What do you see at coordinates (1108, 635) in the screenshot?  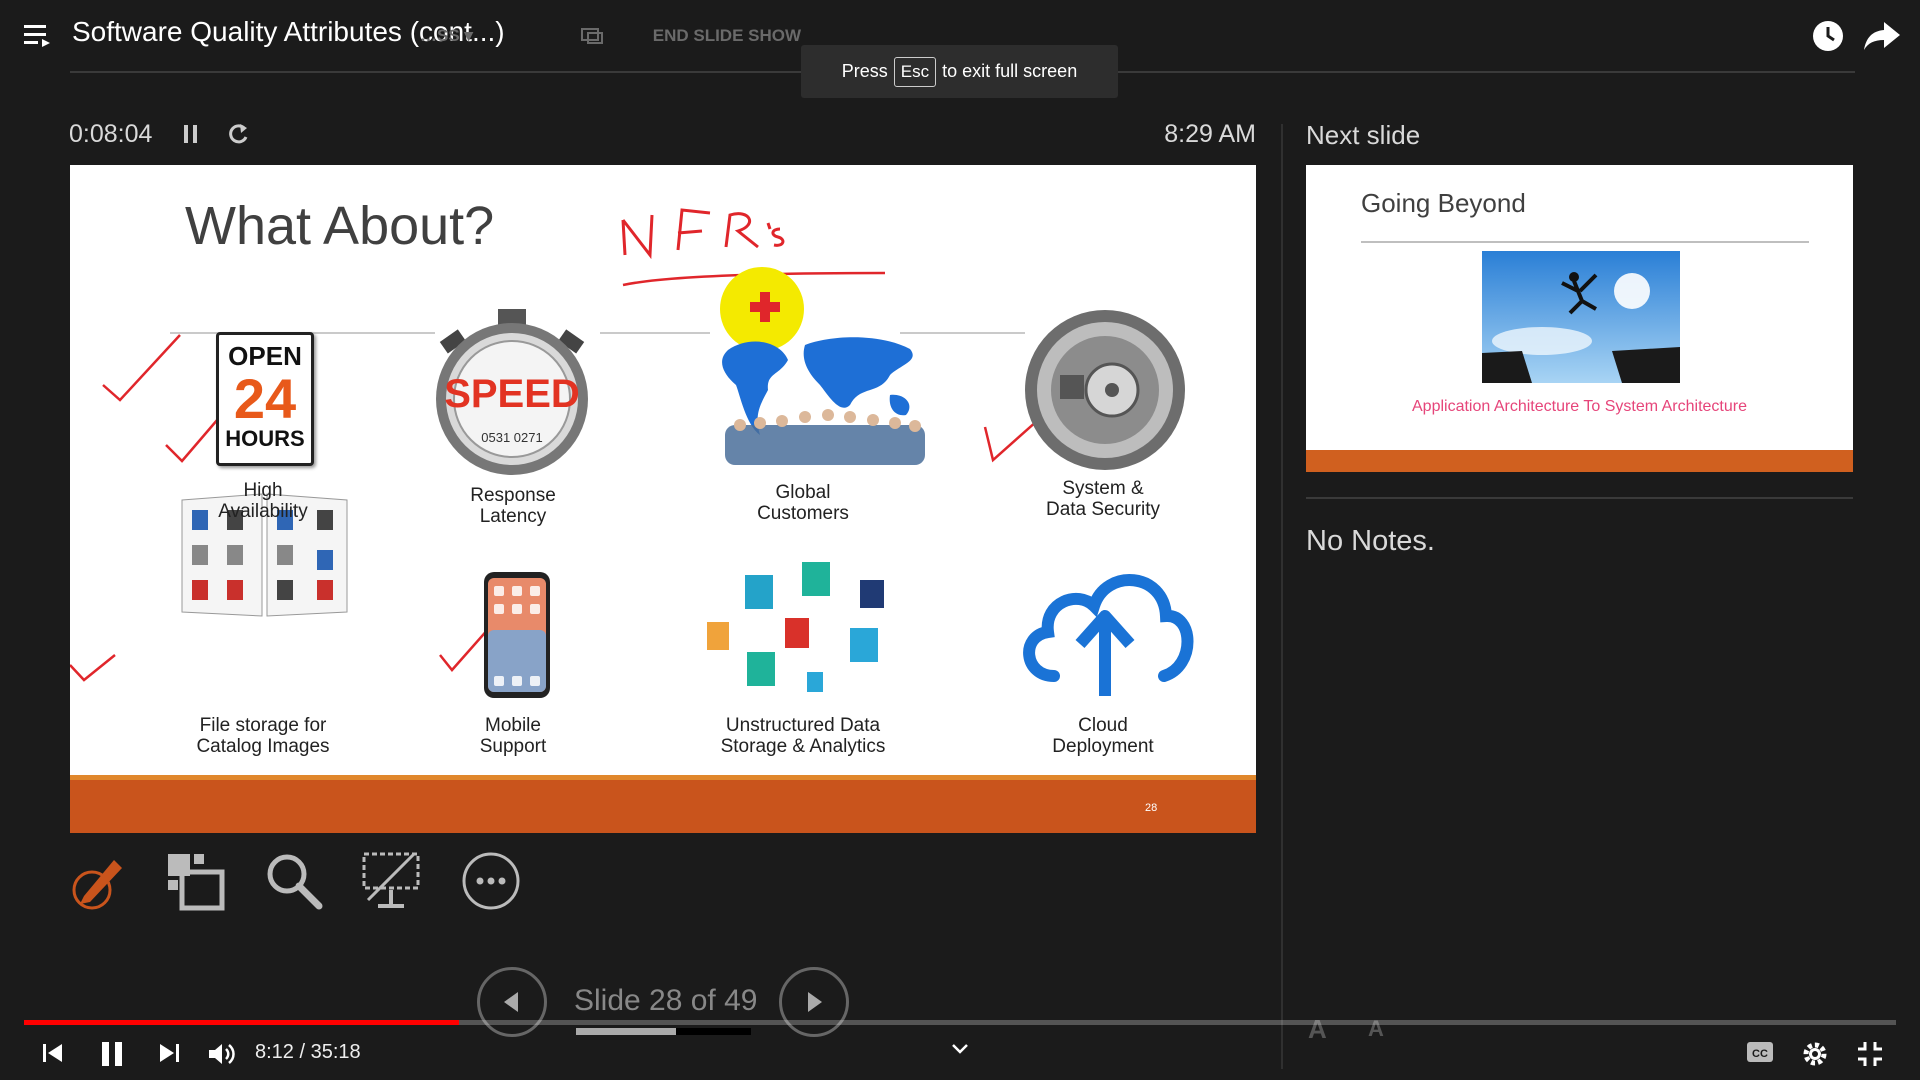 I see `cloud-upload-icon` at bounding box center [1108, 635].